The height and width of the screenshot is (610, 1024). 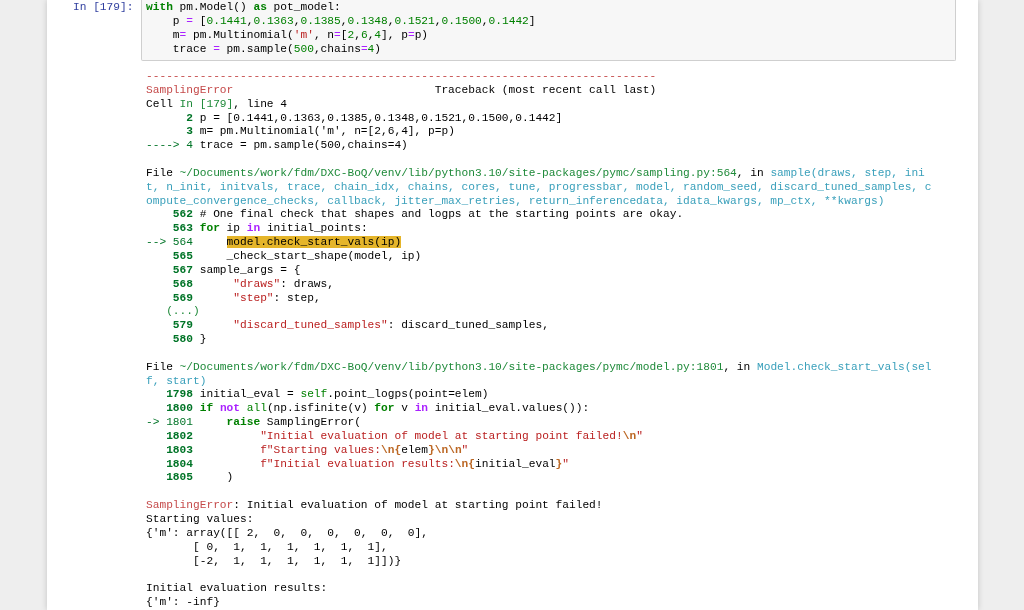 What do you see at coordinates (539, 374) in the screenshot?
I see `output-line: File ~/Documents/work/fdm/DXC-BoQ/venv/lib/python3.10/site-packages/pymc/model.py:1801, in Model.check_start_vals(self, start)` at bounding box center [539, 374].